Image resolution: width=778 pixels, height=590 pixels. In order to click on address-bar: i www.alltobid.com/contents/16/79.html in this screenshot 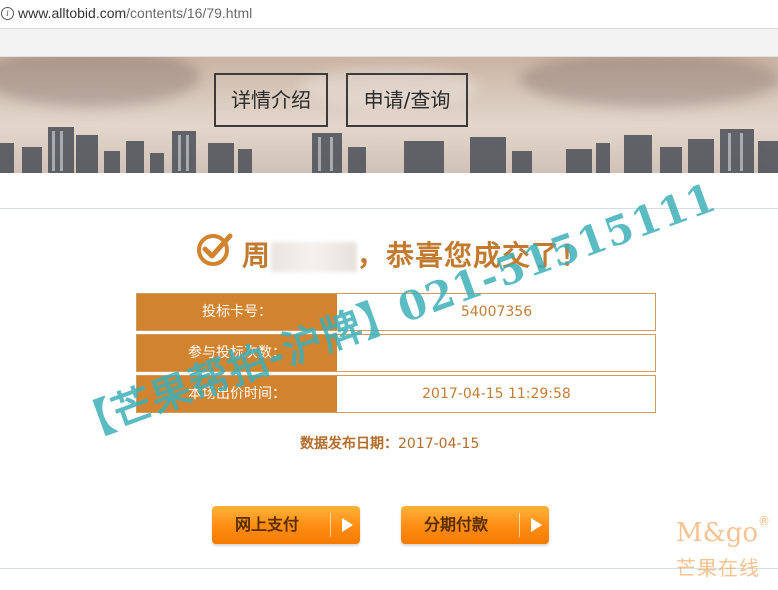, I will do `click(389, 14)`.